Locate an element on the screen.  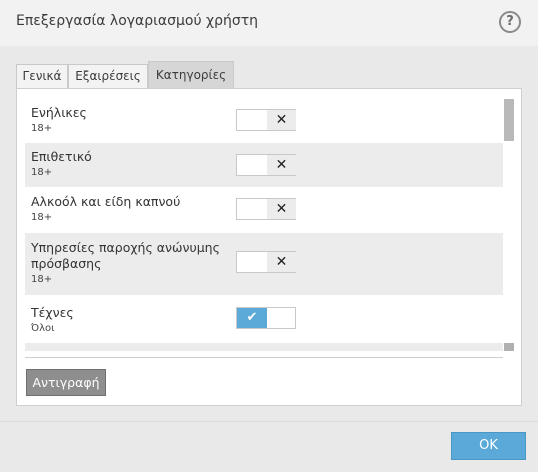
category-name-line2: πρόσβασης is located at coordinates (66, 263).